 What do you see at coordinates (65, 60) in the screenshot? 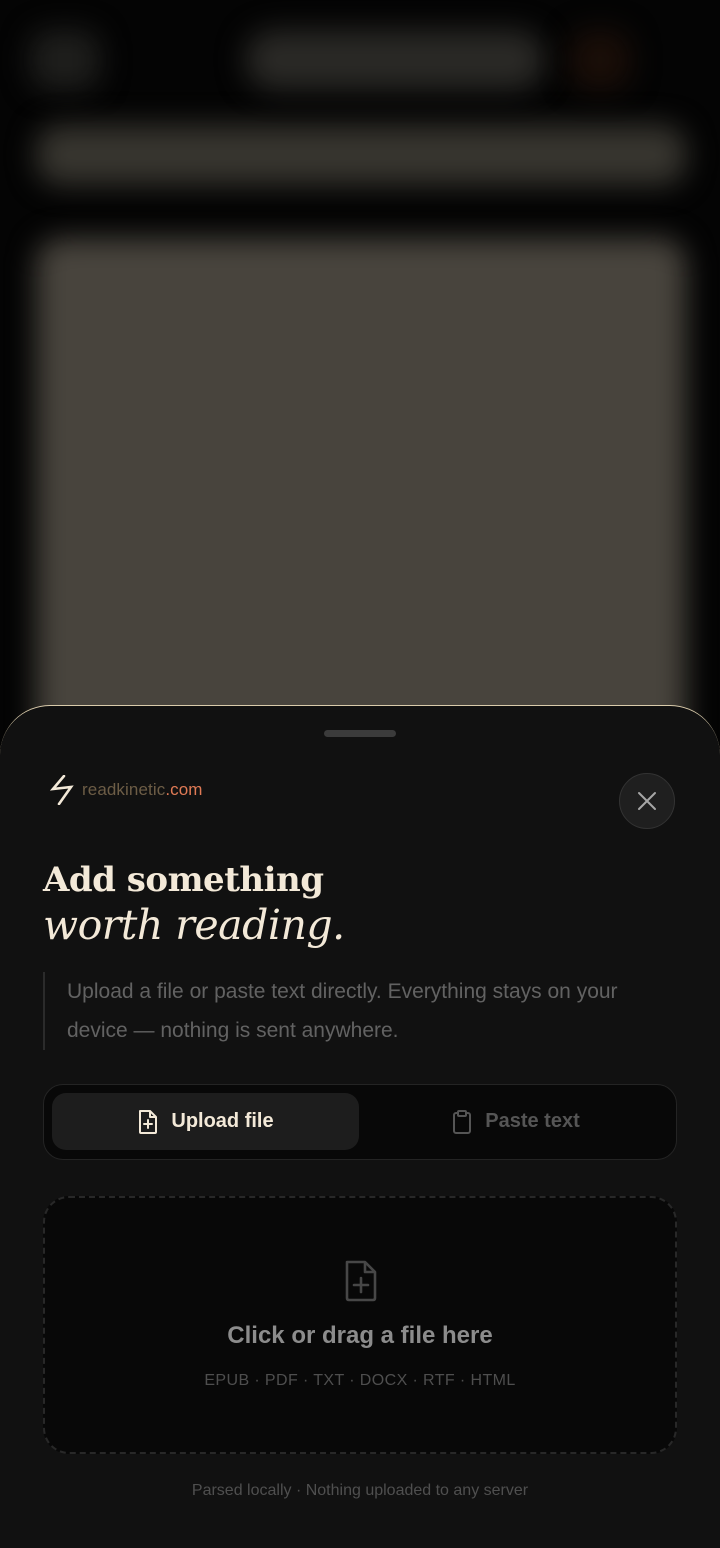
I see `background-menu-button` at bounding box center [65, 60].